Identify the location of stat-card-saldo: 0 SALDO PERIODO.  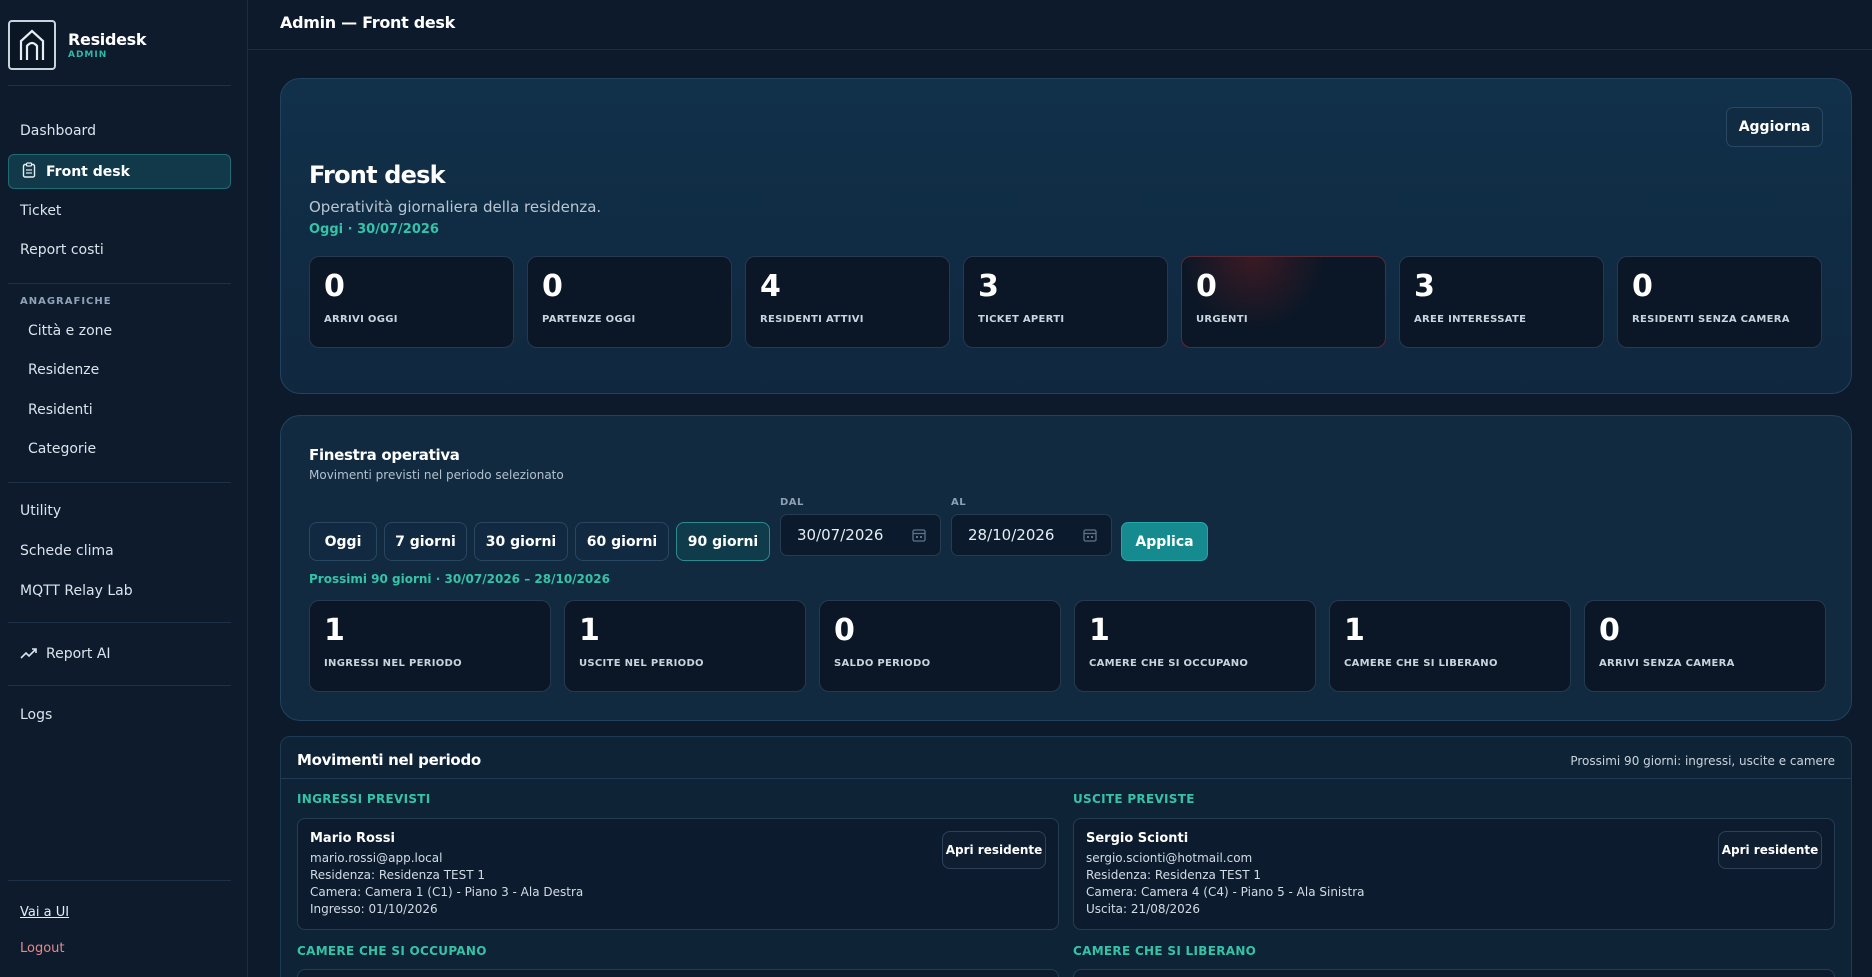
(940, 646).